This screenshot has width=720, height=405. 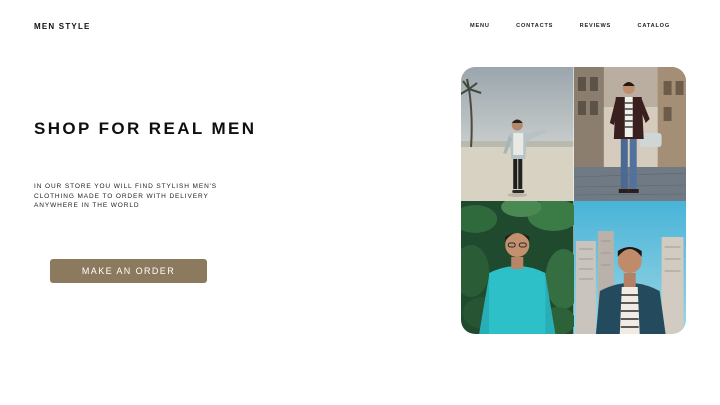 I want to click on brand-logo: MEN STYLE, so click(x=62, y=26).